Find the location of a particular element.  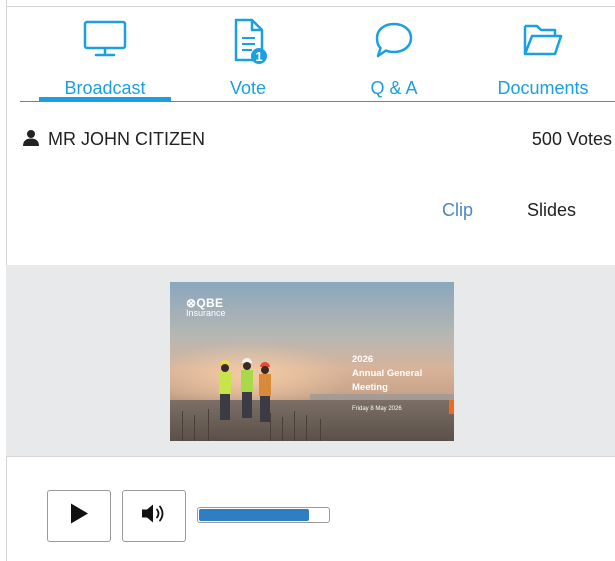

slides-toggle: Slides is located at coordinates (551, 210).